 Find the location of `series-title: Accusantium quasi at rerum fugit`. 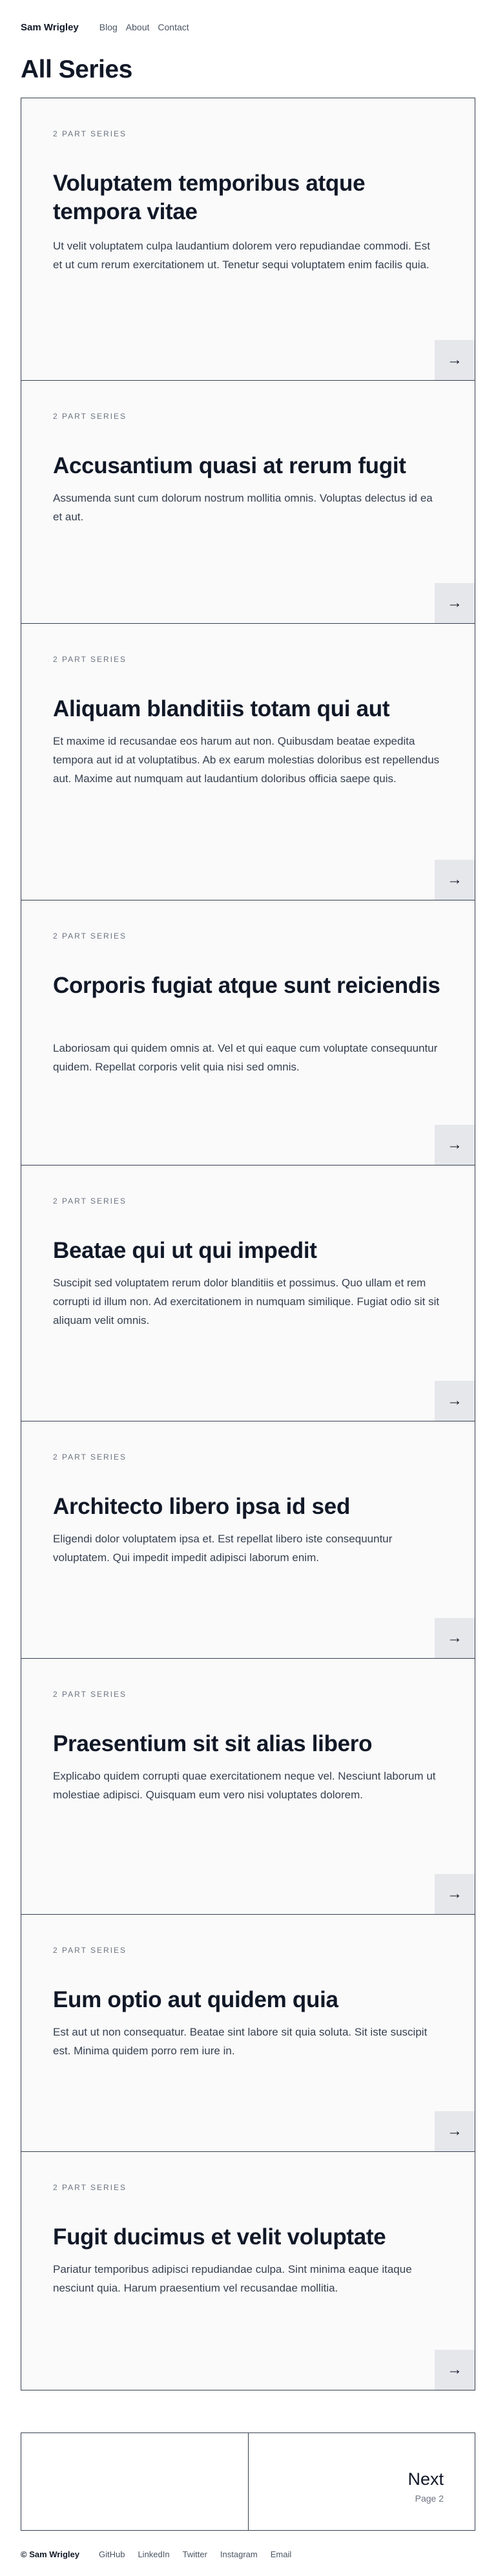

series-title: Accusantium quasi at rerum fugit is located at coordinates (247, 466).